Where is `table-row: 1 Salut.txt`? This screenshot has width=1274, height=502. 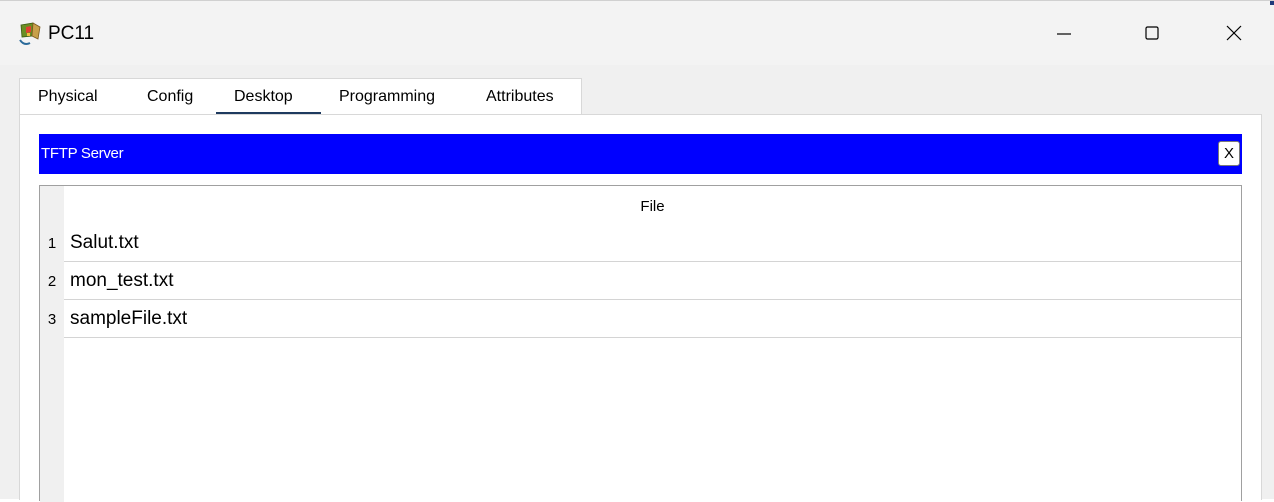
table-row: 1 Salut.txt is located at coordinates (640, 243).